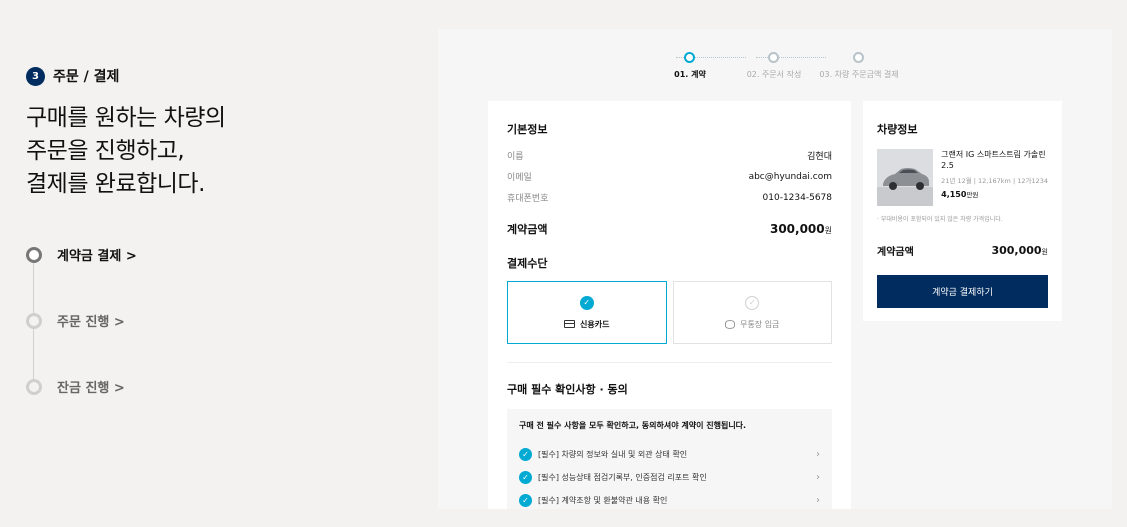 The image size is (1127, 527). Describe the element at coordinates (752, 312) in the screenshot. I see `payment-option-bank-transfer: ✓ 무통장 입금` at that location.